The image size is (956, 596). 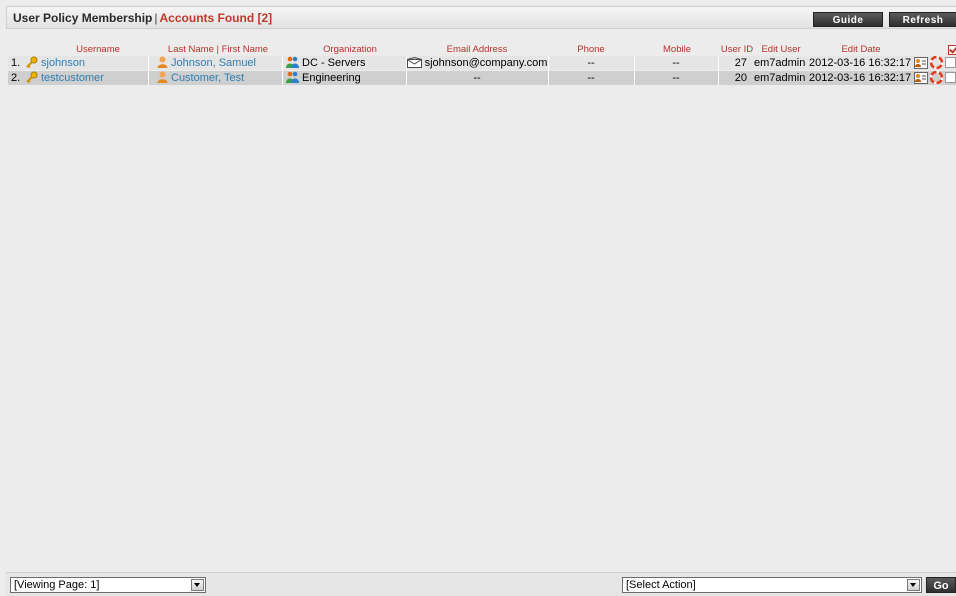 What do you see at coordinates (481, 584) in the screenshot?
I see `bottom-toolbar: [Viewing Page: 1] [Select Action] Go` at bounding box center [481, 584].